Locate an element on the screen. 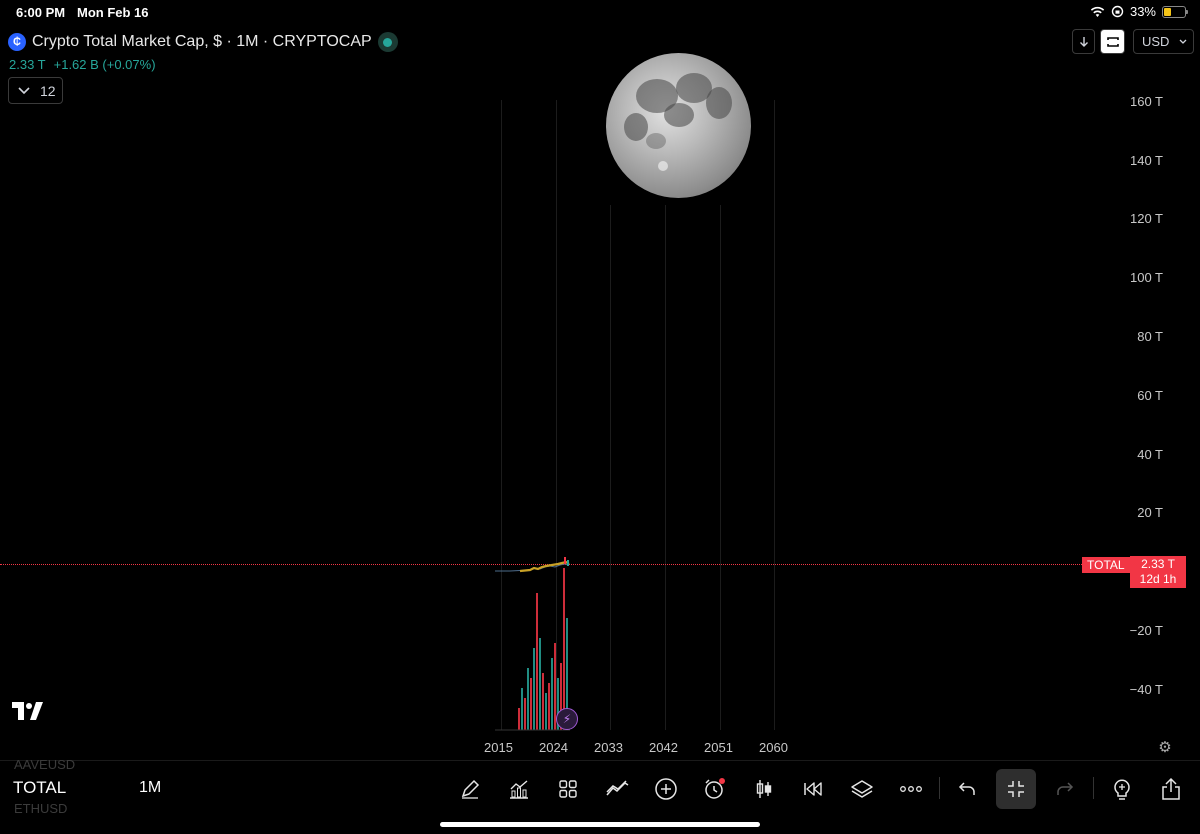 The width and height of the screenshot is (1200, 834). compare-button is located at coordinates (617, 789).